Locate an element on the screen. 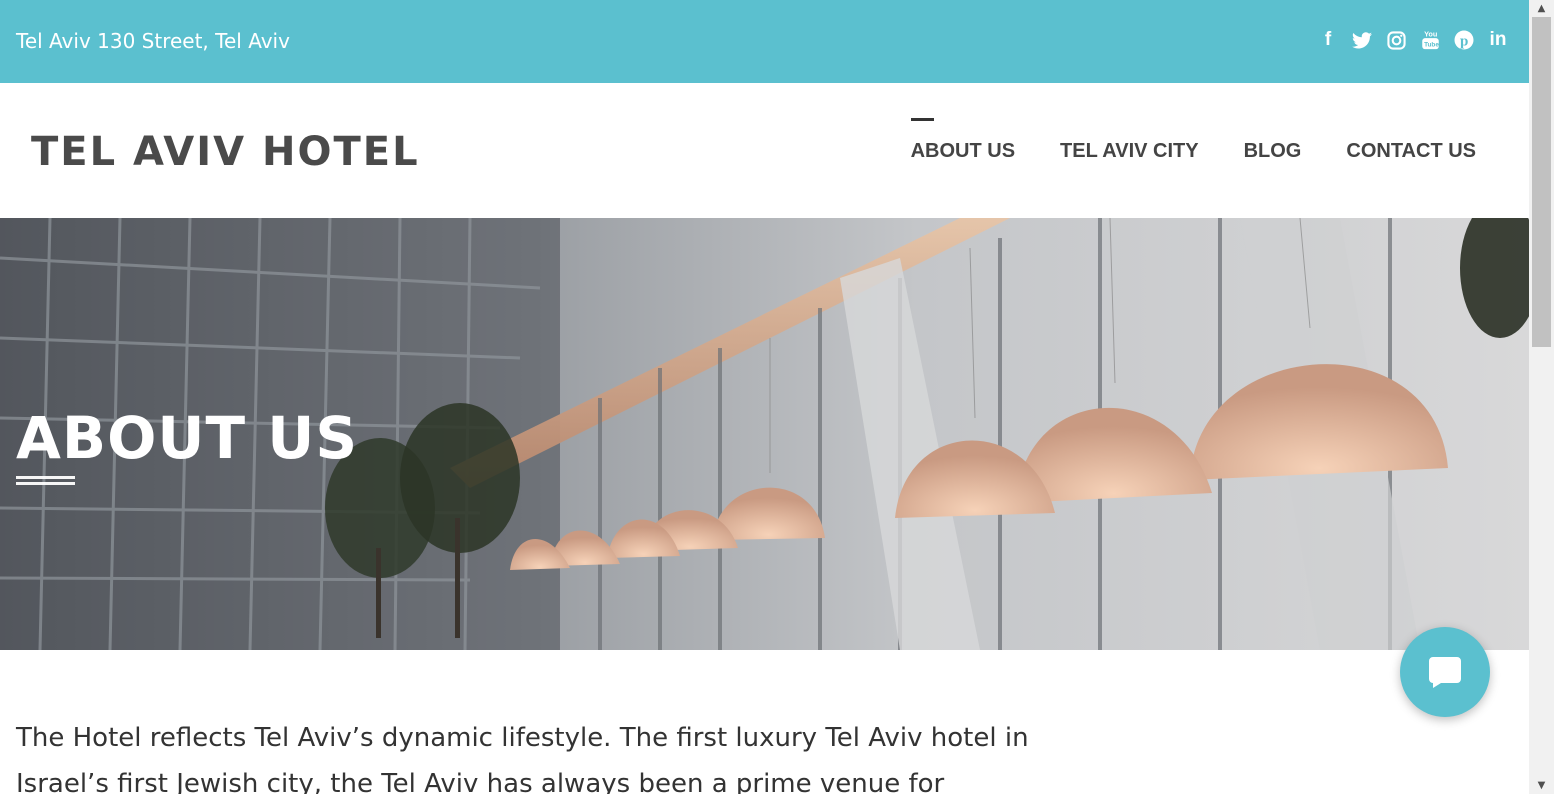  facebook-icon: f is located at coordinates (1328, 40).